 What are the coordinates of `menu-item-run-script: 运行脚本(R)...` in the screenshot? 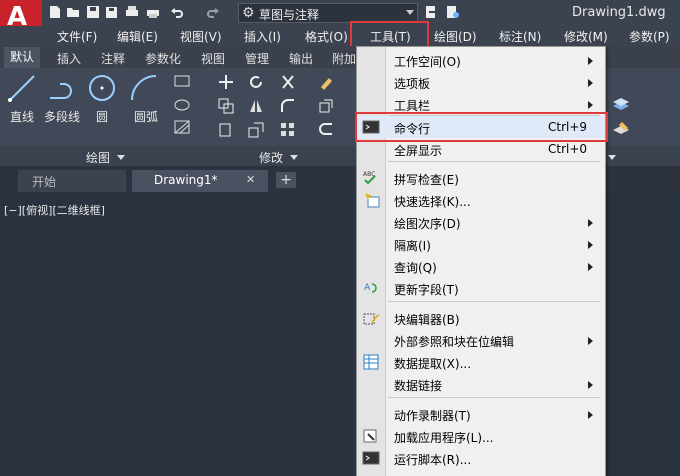 It's located at (481, 458).